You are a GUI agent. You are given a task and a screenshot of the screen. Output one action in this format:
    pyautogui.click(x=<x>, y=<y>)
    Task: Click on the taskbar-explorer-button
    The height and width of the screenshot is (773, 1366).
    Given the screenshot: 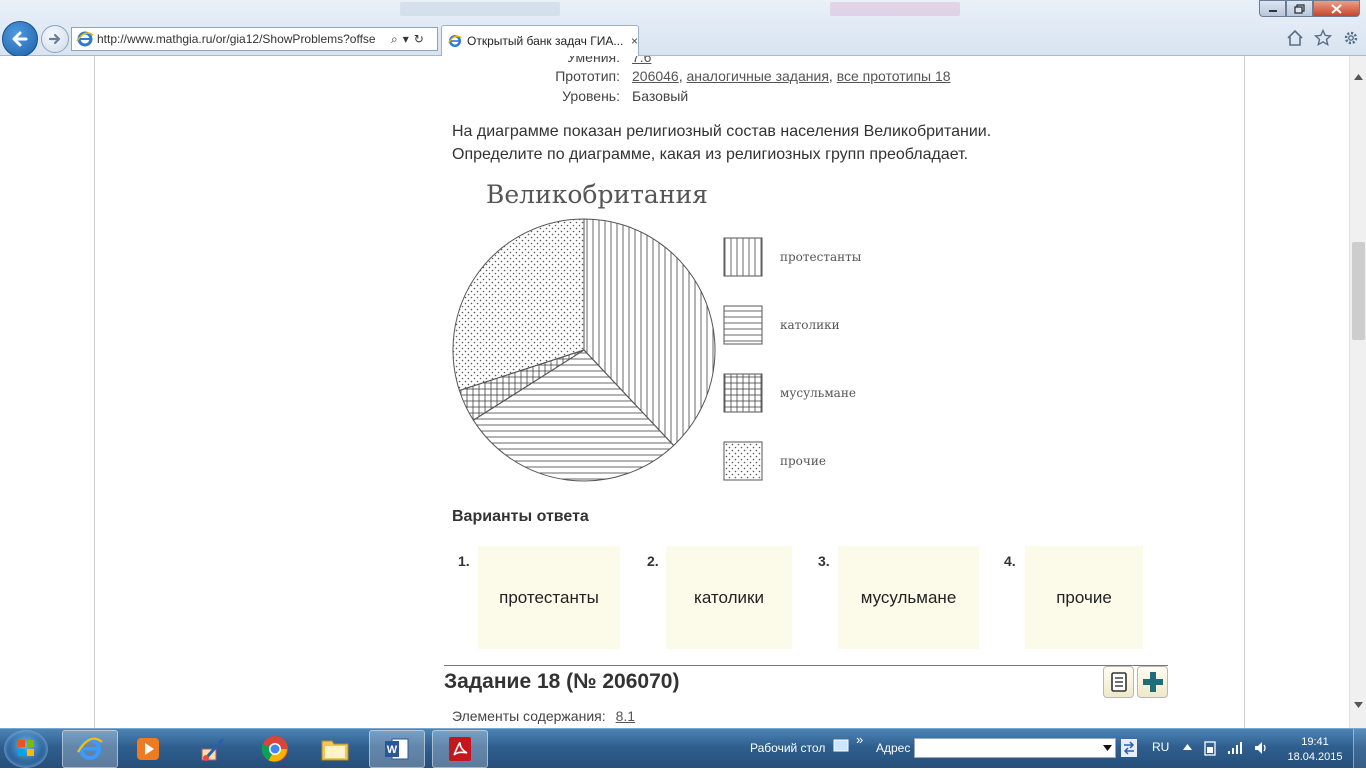 What is the action you would take?
    pyautogui.click(x=335, y=749)
    